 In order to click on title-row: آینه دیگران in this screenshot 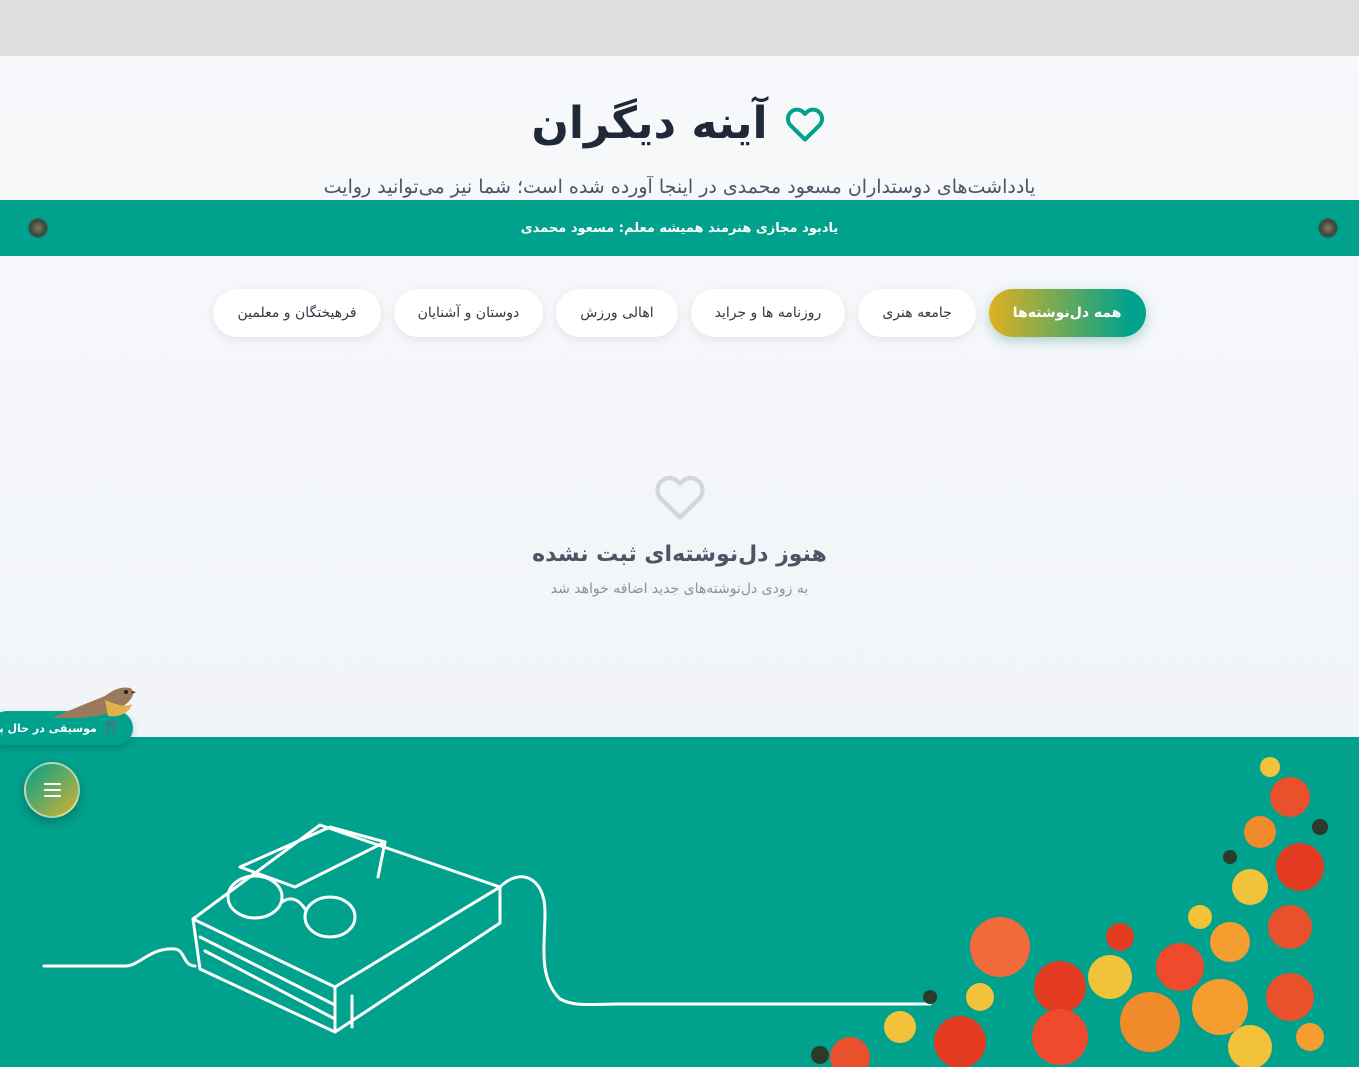, I will do `click(679, 123)`.